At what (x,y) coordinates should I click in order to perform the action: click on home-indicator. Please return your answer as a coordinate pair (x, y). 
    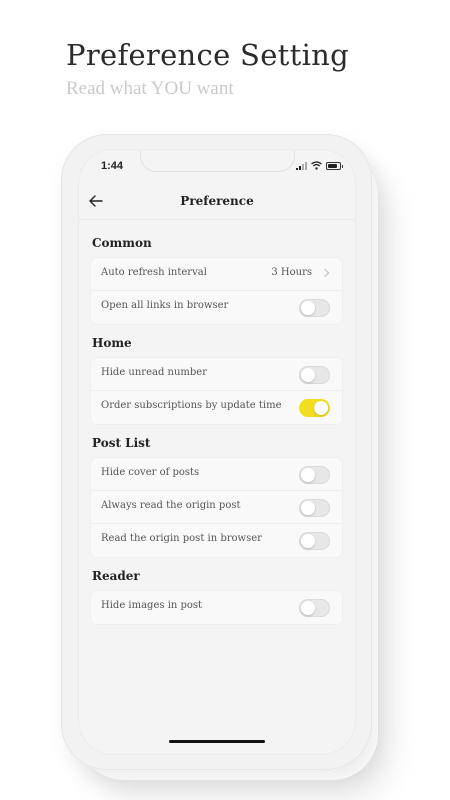
    Looking at the image, I should click on (217, 741).